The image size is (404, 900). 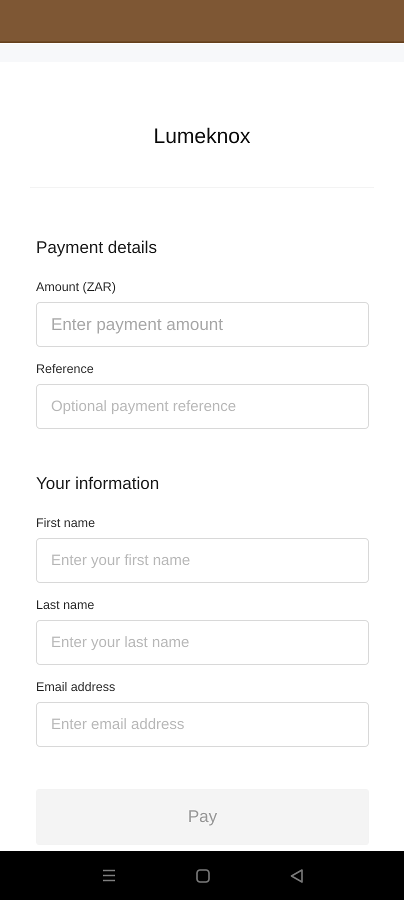 What do you see at coordinates (202, 642) in the screenshot?
I see `input-field: Enter your last name` at bounding box center [202, 642].